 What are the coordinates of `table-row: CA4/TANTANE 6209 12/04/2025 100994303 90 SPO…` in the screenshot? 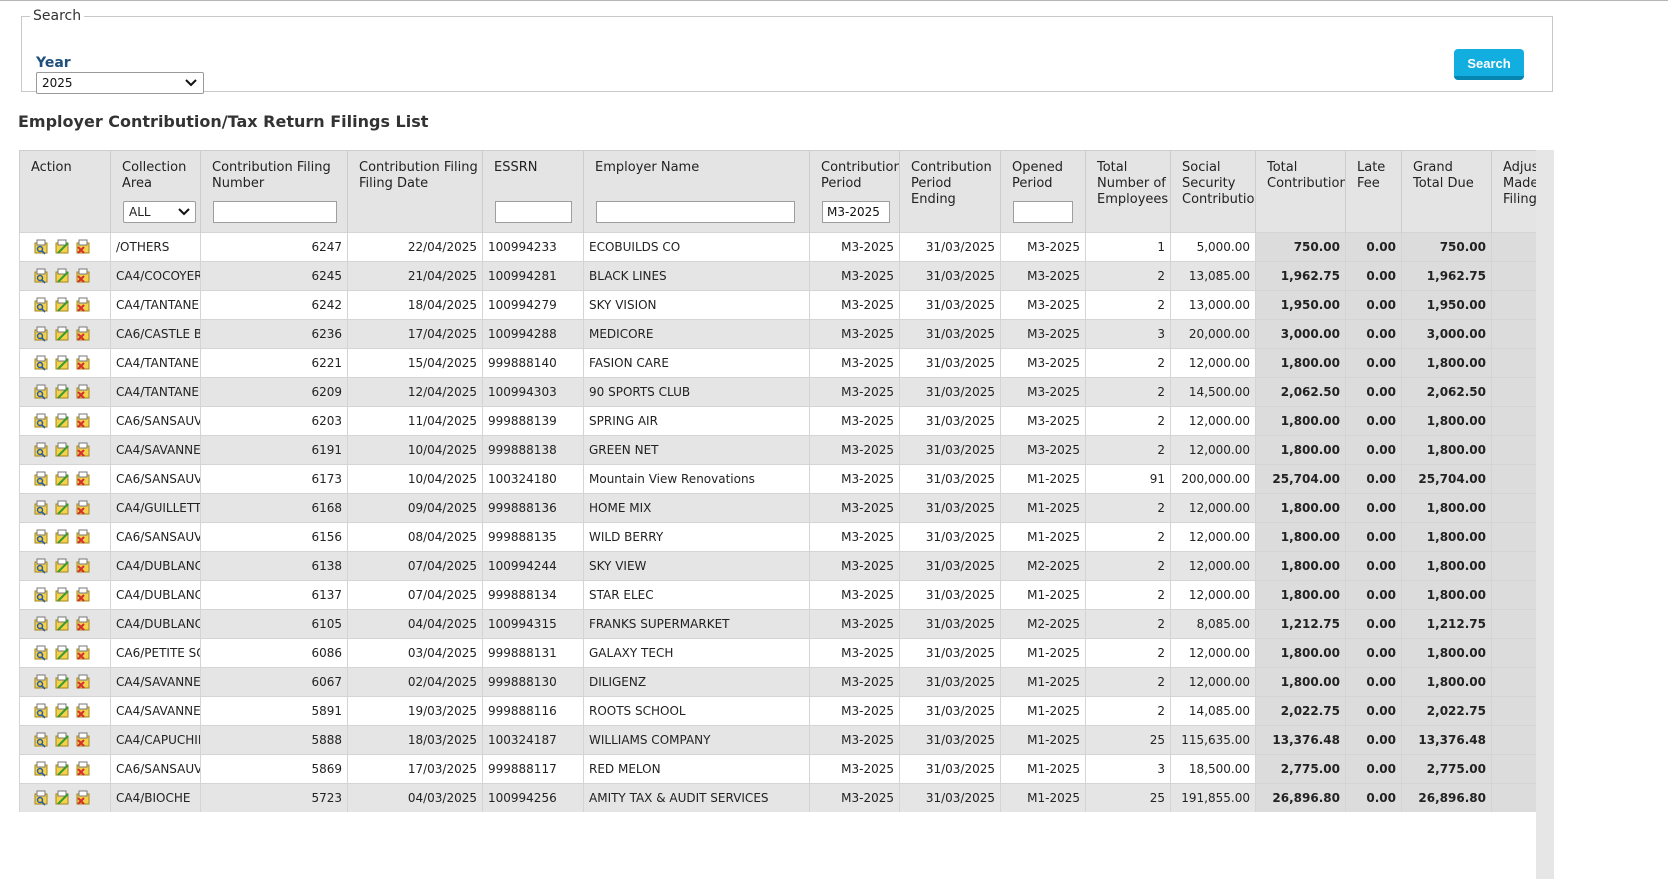 It's located at (777, 391).